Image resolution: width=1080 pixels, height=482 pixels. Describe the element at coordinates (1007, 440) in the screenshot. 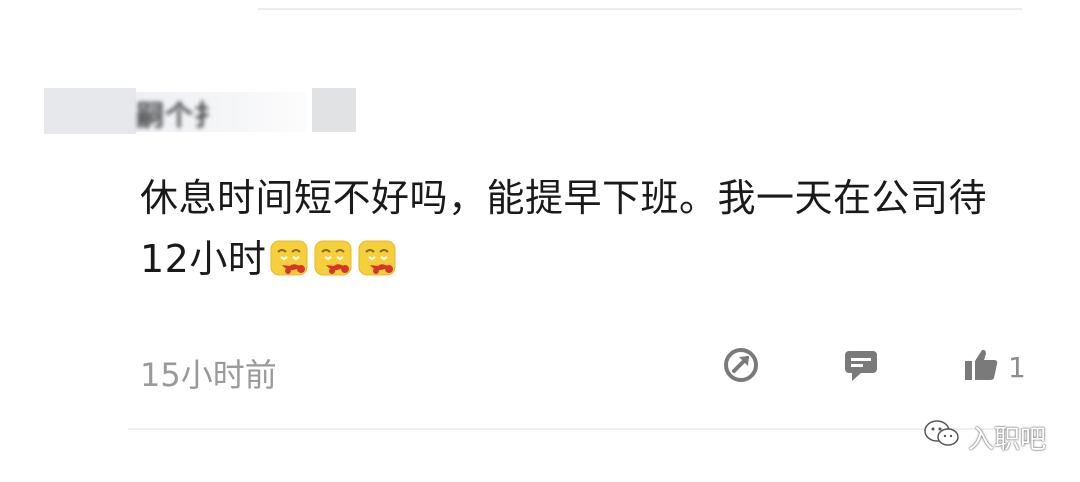

I see `watermark-label: 入职吧` at that location.